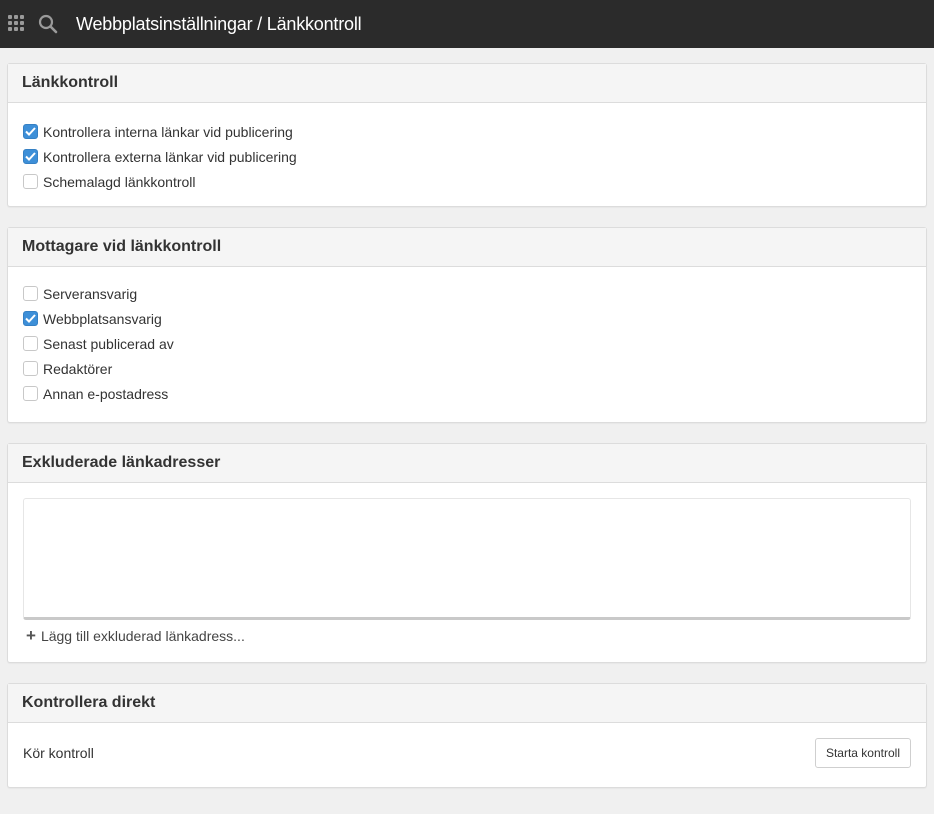 Image resolution: width=934 pixels, height=814 pixels. I want to click on checkbox-other-email: Annan e-postadress, so click(467, 393).